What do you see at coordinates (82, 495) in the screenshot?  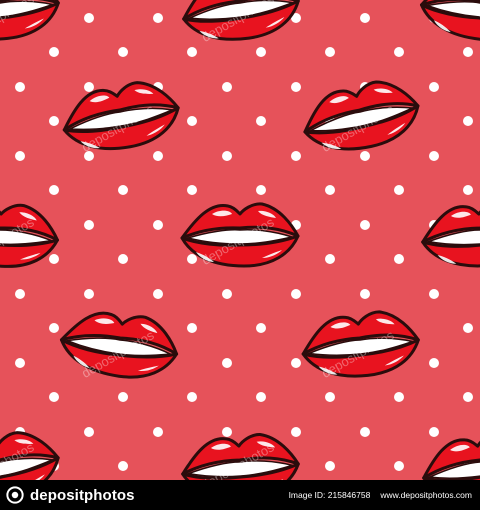 I see `brand-name: depositphotos` at bounding box center [82, 495].